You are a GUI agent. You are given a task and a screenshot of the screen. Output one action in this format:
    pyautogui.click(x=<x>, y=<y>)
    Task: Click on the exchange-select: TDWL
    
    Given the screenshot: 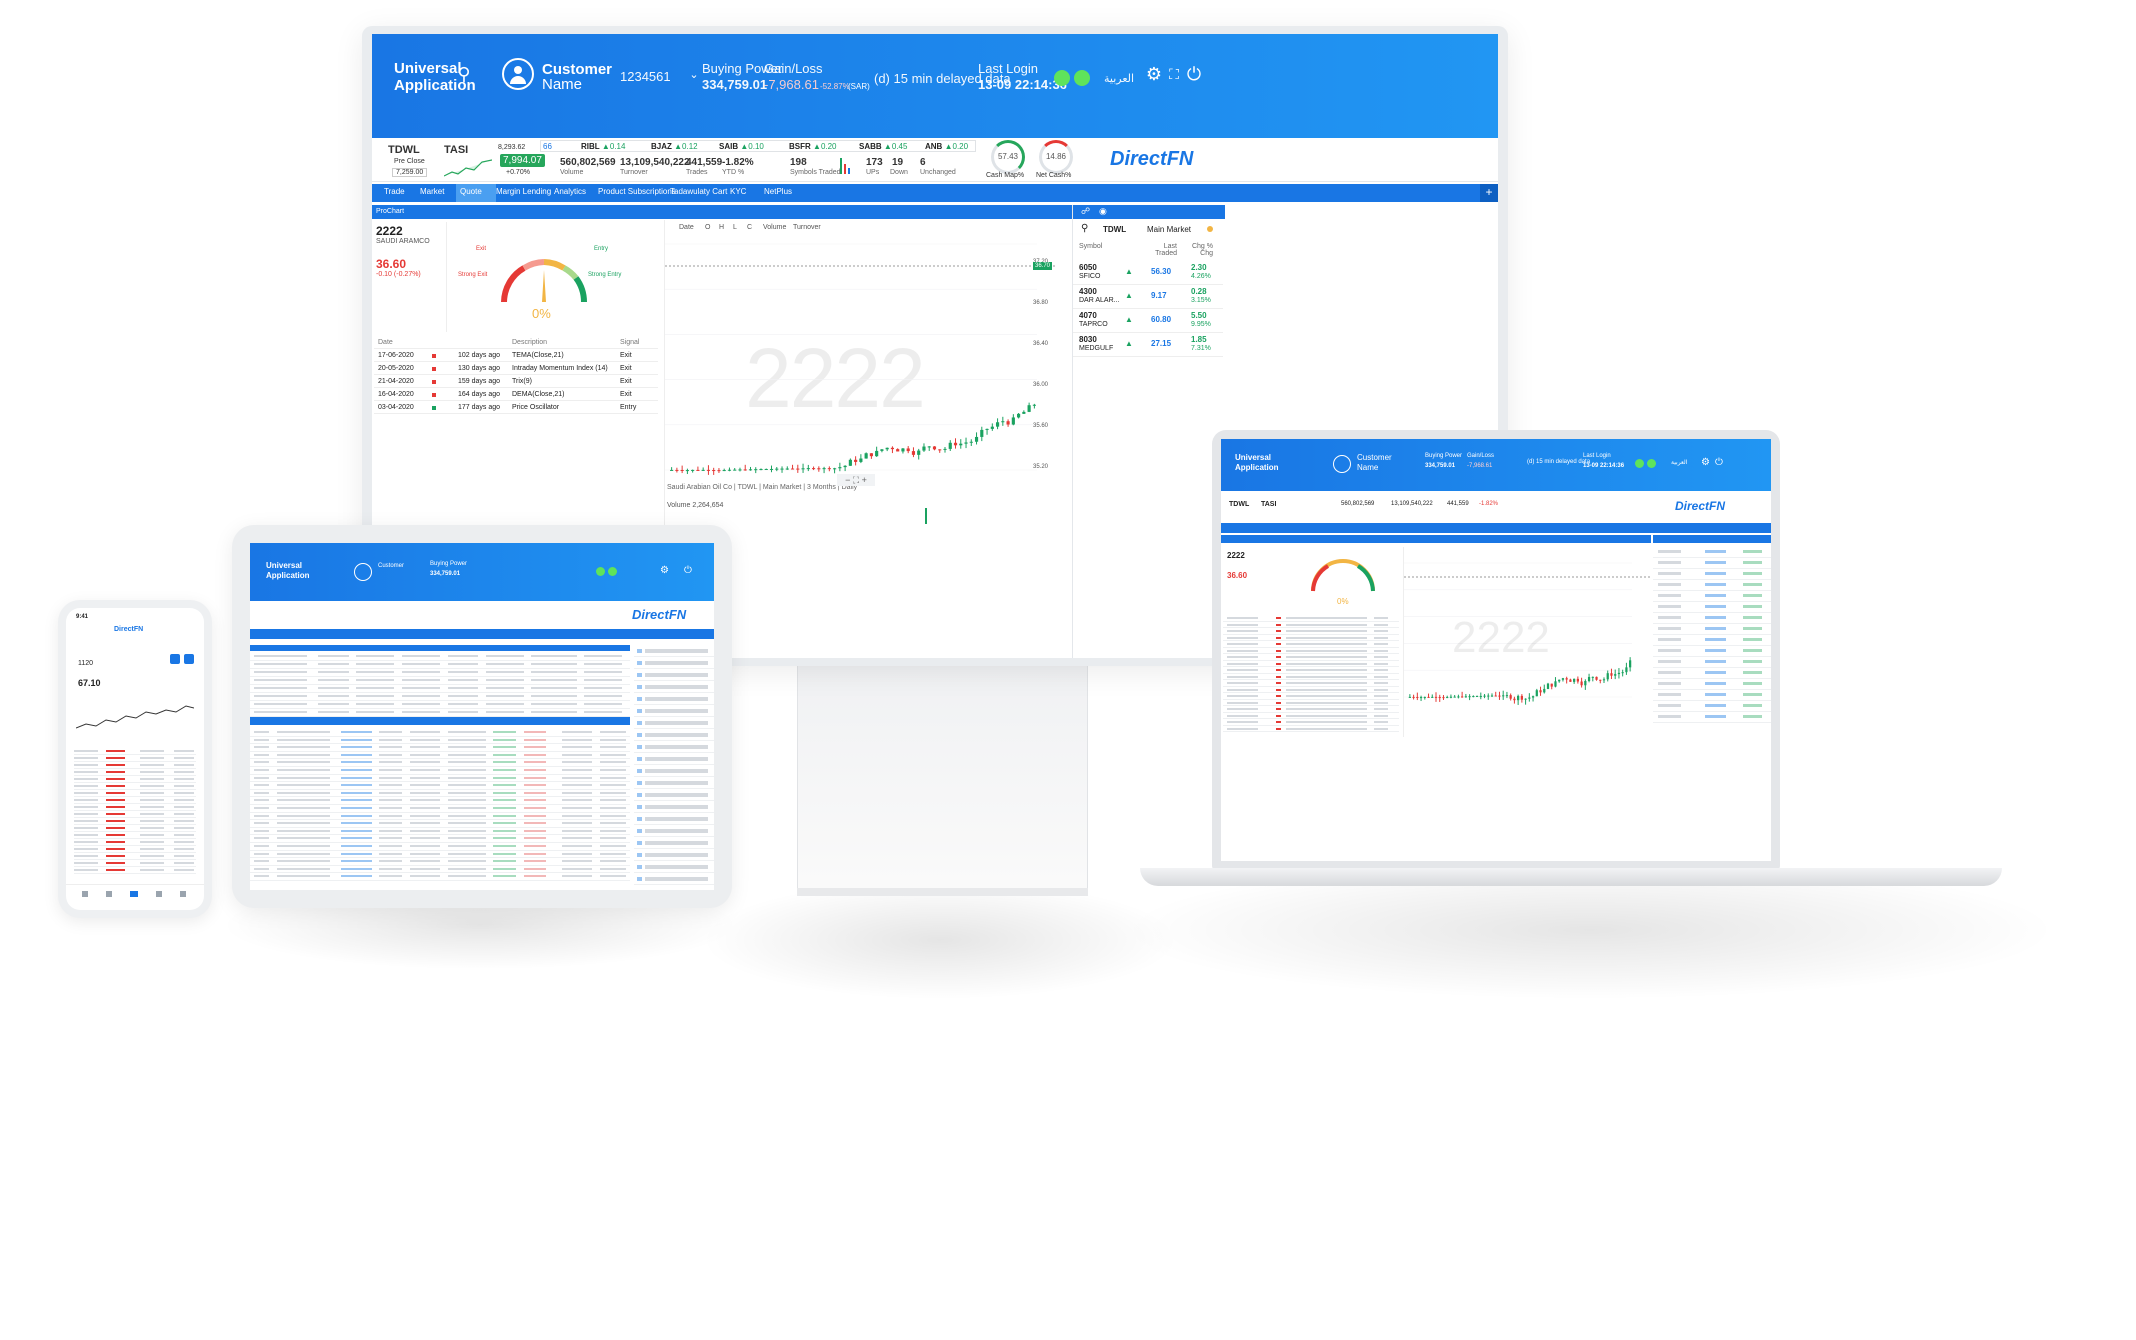 What is the action you would take?
    pyautogui.click(x=1114, y=229)
    